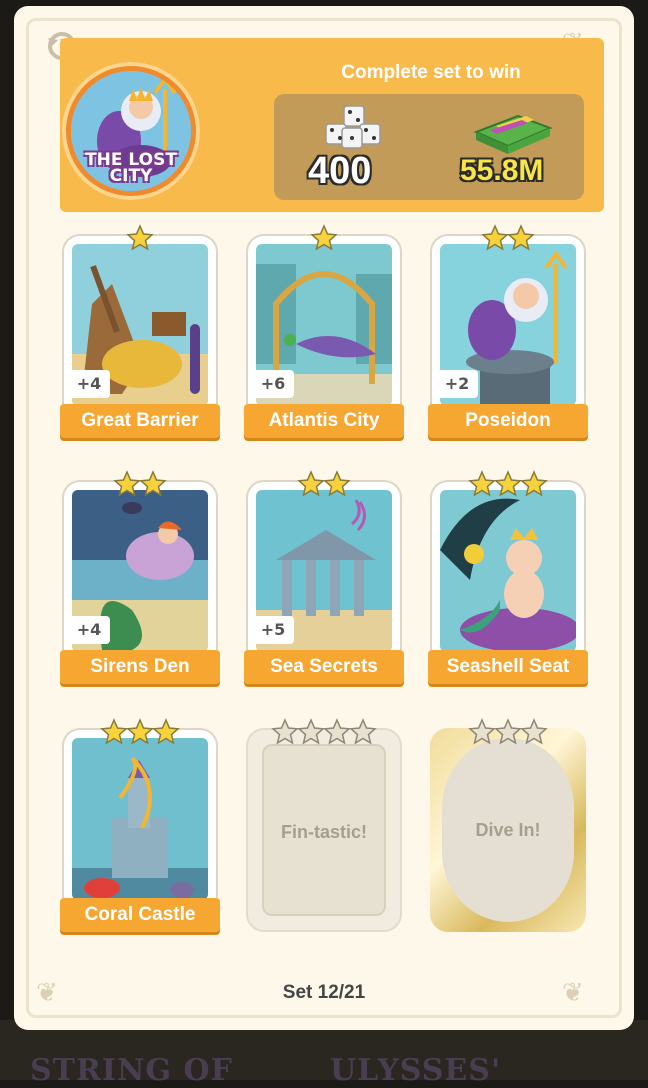  I want to click on locked-card-name: Dive In!, so click(508, 830).